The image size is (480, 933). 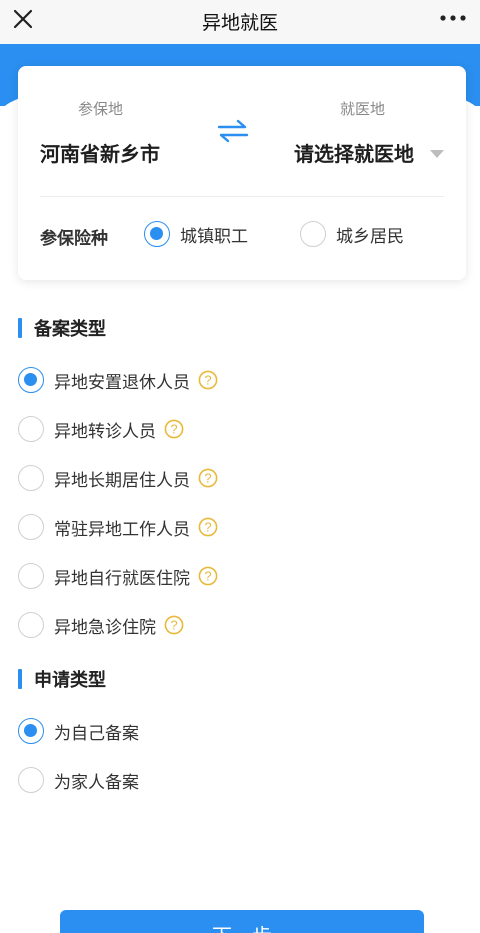 What do you see at coordinates (105, 627) in the screenshot?
I see `option-label: 异地急诊住院` at bounding box center [105, 627].